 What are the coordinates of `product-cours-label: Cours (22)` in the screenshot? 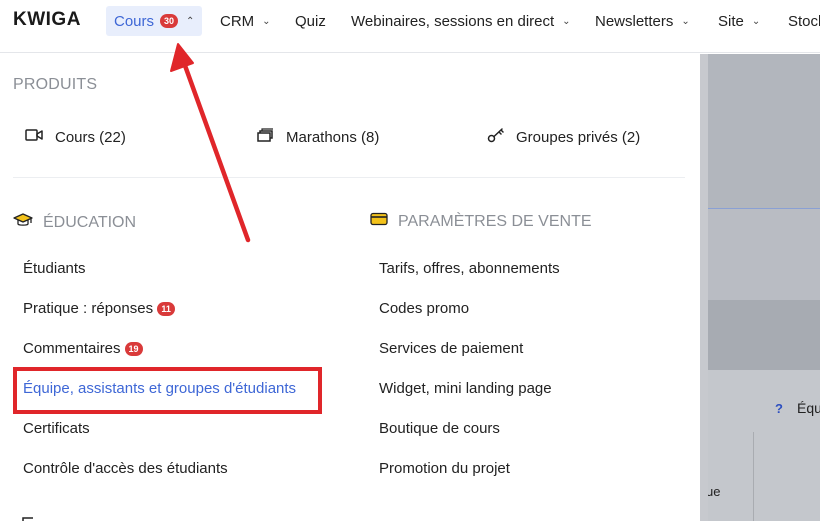 It's located at (90, 137).